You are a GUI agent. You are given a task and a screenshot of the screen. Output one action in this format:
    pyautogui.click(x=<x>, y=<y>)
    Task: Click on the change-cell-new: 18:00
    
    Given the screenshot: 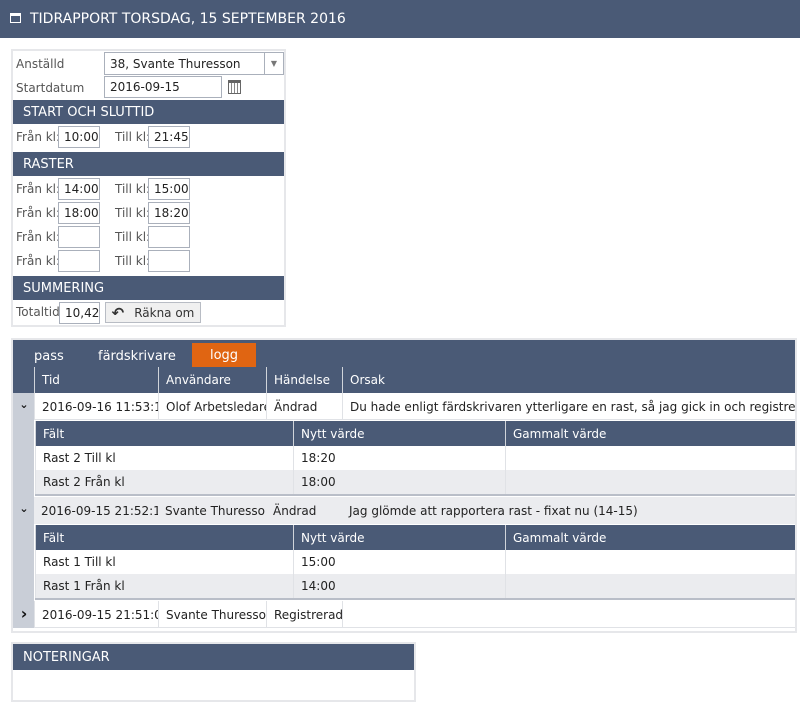 What is the action you would take?
    pyautogui.click(x=399, y=482)
    